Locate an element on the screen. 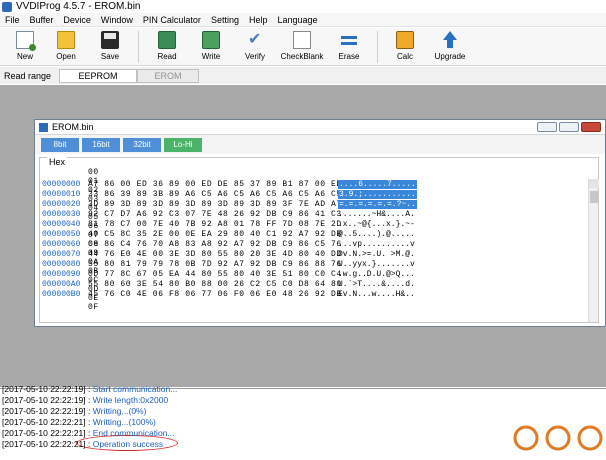 Image resolution: width=606 pixels, height=460 pixels. hex-group-label: Hex is located at coordinates (57, 162).